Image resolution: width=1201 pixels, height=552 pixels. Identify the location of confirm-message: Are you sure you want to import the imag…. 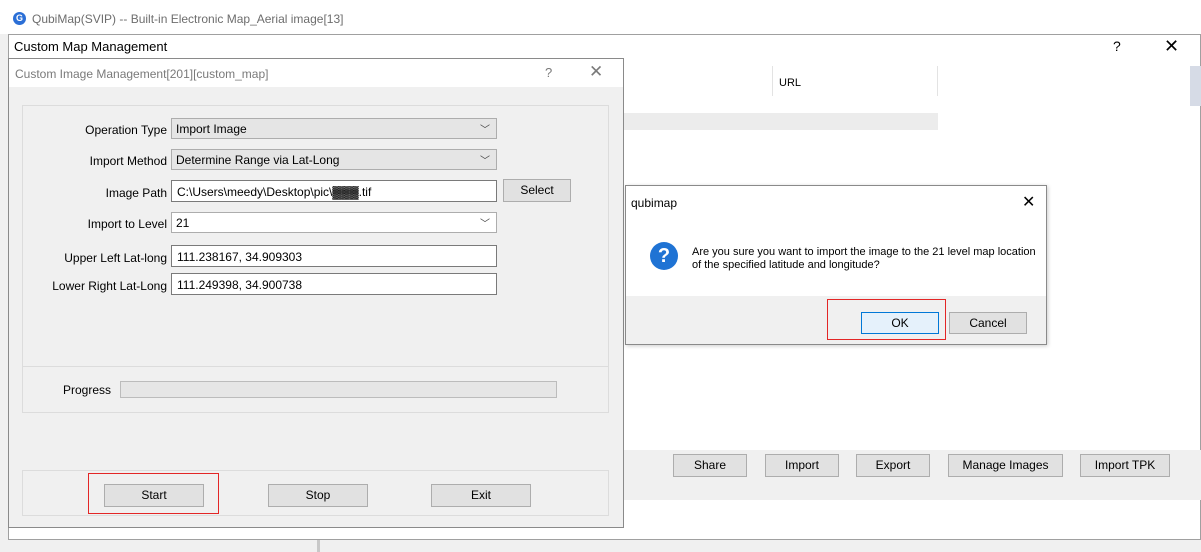
(864, 258).